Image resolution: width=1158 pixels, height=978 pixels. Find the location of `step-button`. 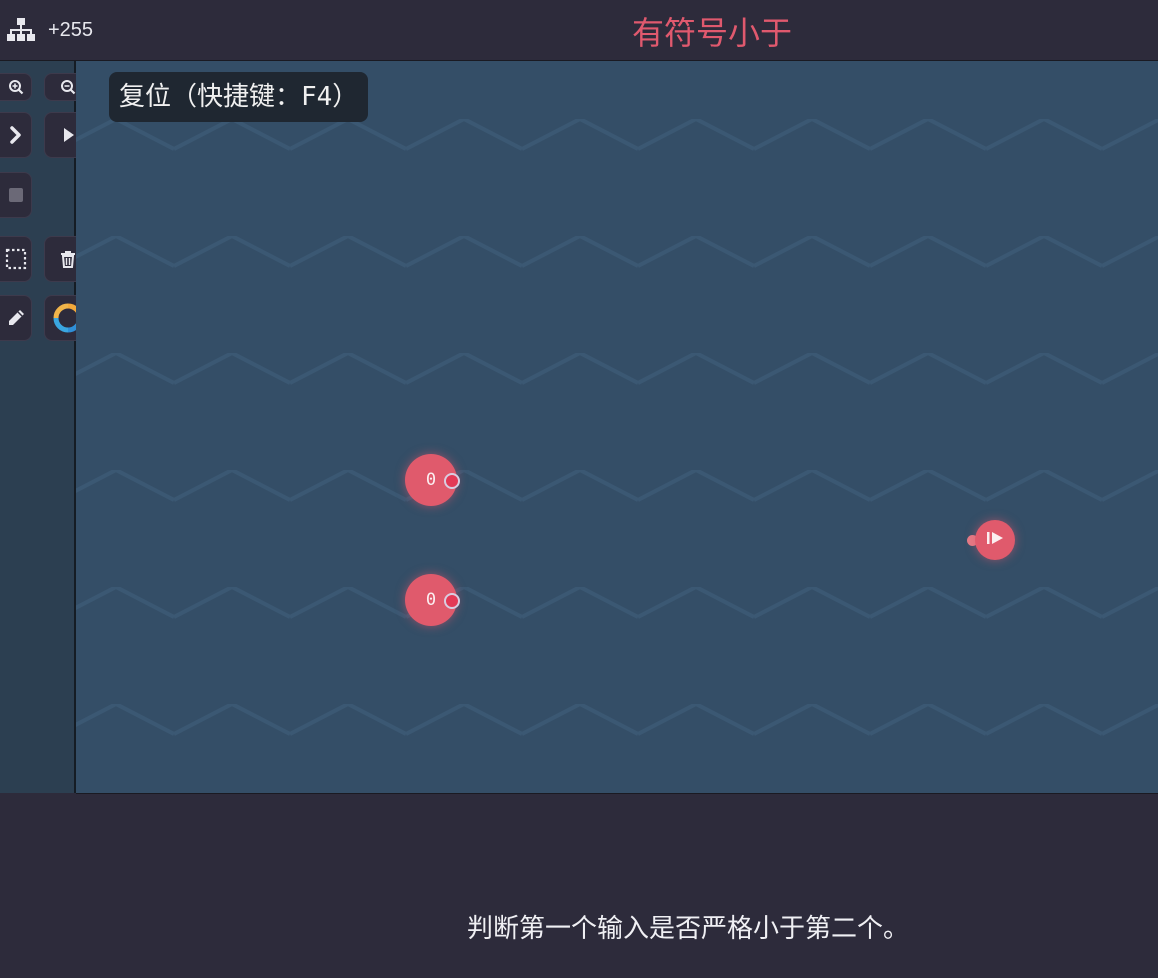

step-button is located at coordinates (16, 135).